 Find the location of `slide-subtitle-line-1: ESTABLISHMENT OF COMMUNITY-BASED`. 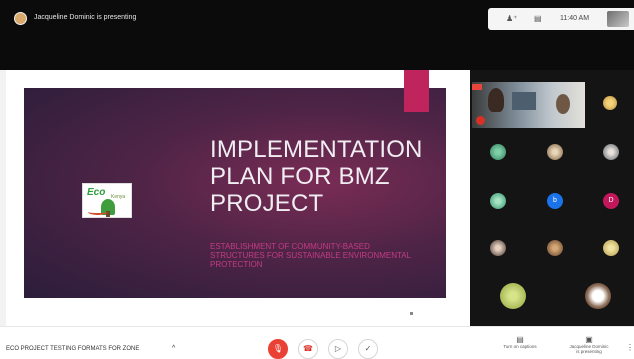

slide-subtitle-line-1: ESTABLISHMENT OF COMMUNITY-BASED is located at coordinates (290, 246).